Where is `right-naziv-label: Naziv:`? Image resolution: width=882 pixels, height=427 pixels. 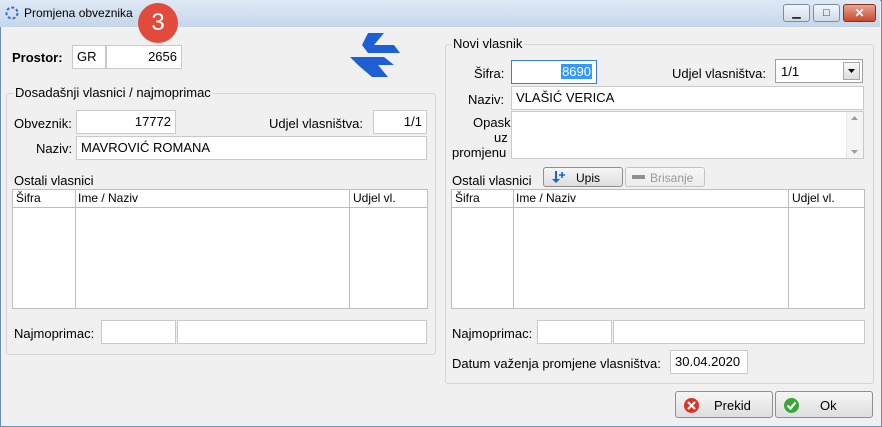 right-naziv-label: Naziv: is located at coordinates (486, 99).